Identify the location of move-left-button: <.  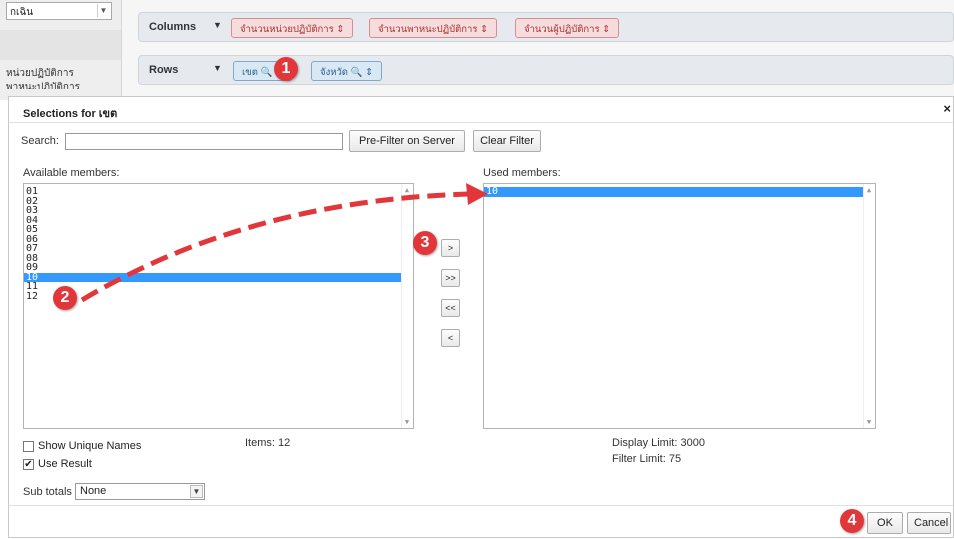
(450, 338).